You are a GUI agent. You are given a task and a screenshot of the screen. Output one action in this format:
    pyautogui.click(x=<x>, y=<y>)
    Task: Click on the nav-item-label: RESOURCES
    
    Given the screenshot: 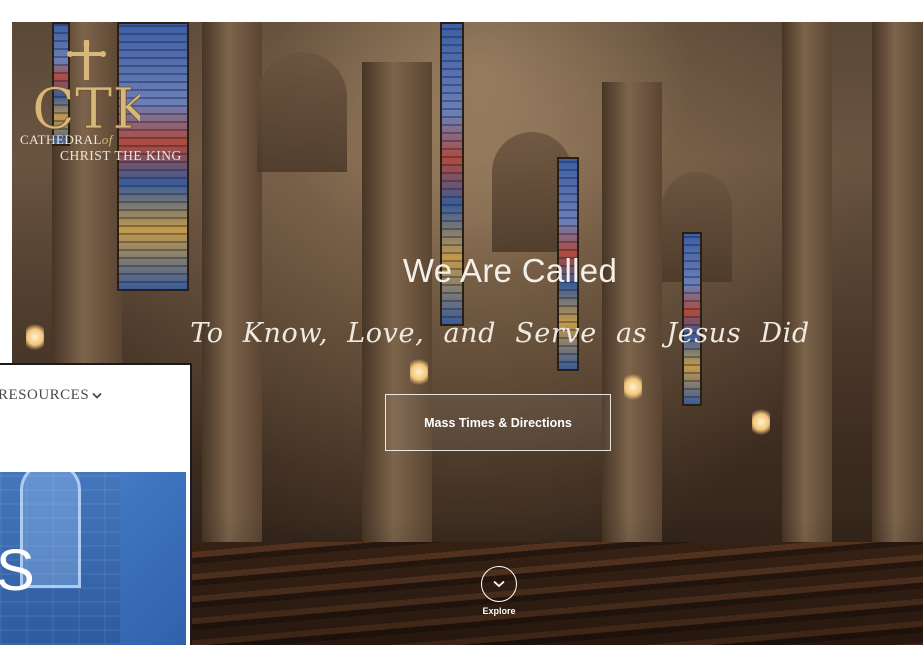 What is the action you would take?
    pyautogui.click(x=45, y=395)
    